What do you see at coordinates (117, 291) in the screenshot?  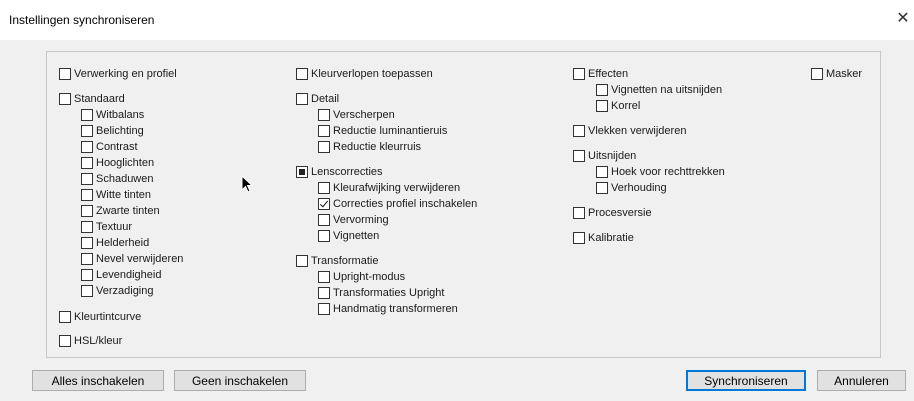 I see `checkbox-verzadiging: Verzadiging` at bounding box center [117, 291].